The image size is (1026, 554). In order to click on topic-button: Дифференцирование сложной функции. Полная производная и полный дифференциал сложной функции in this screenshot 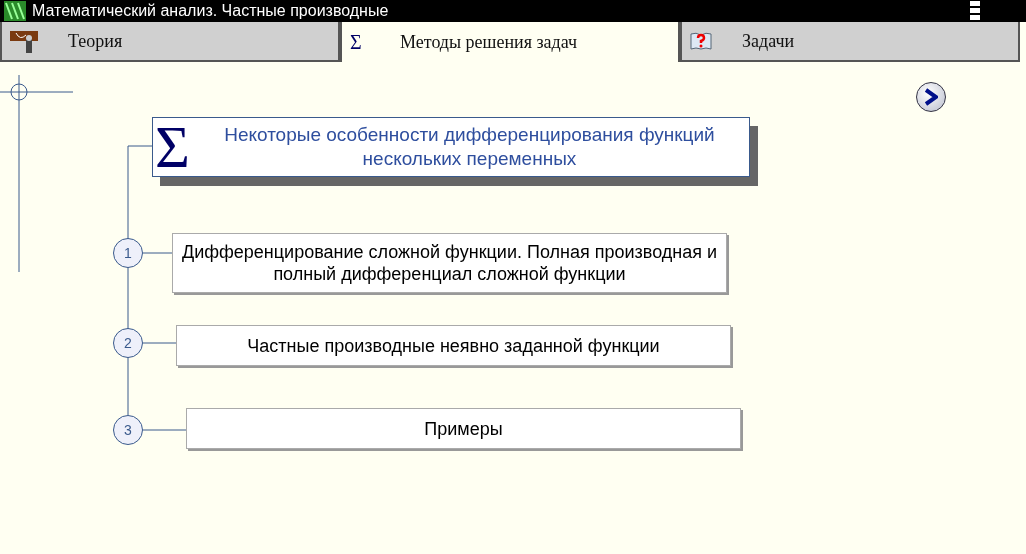, I will do `click(449, 263)`.